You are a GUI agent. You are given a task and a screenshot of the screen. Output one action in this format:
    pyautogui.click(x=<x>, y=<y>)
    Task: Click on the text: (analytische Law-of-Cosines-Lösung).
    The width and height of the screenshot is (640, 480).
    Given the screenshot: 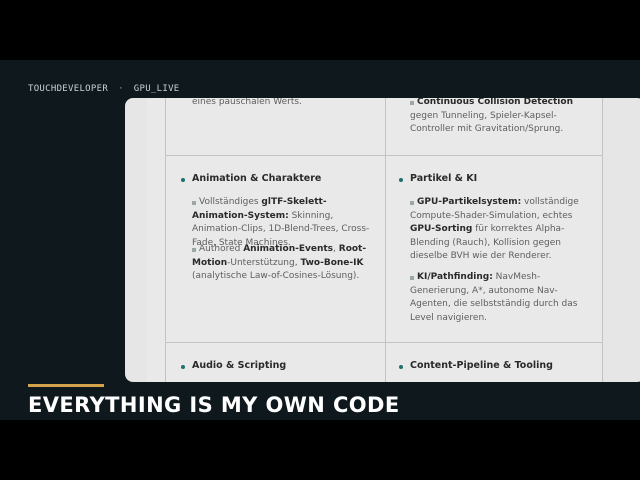 What is the action you would take?
    pyautogui.click(x=276, y=276)
    